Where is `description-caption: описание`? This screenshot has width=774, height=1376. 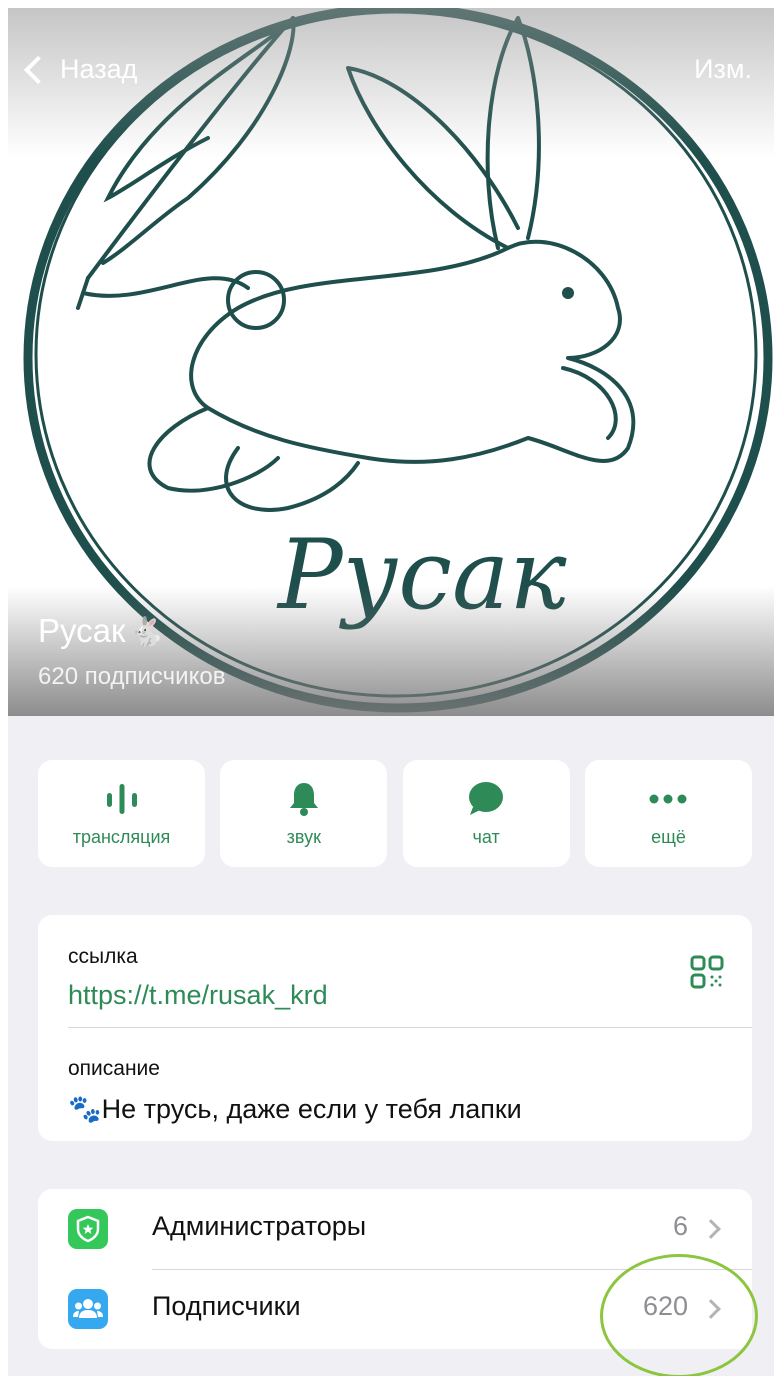 description-caption: описание is located at coordinates (114, 1068).